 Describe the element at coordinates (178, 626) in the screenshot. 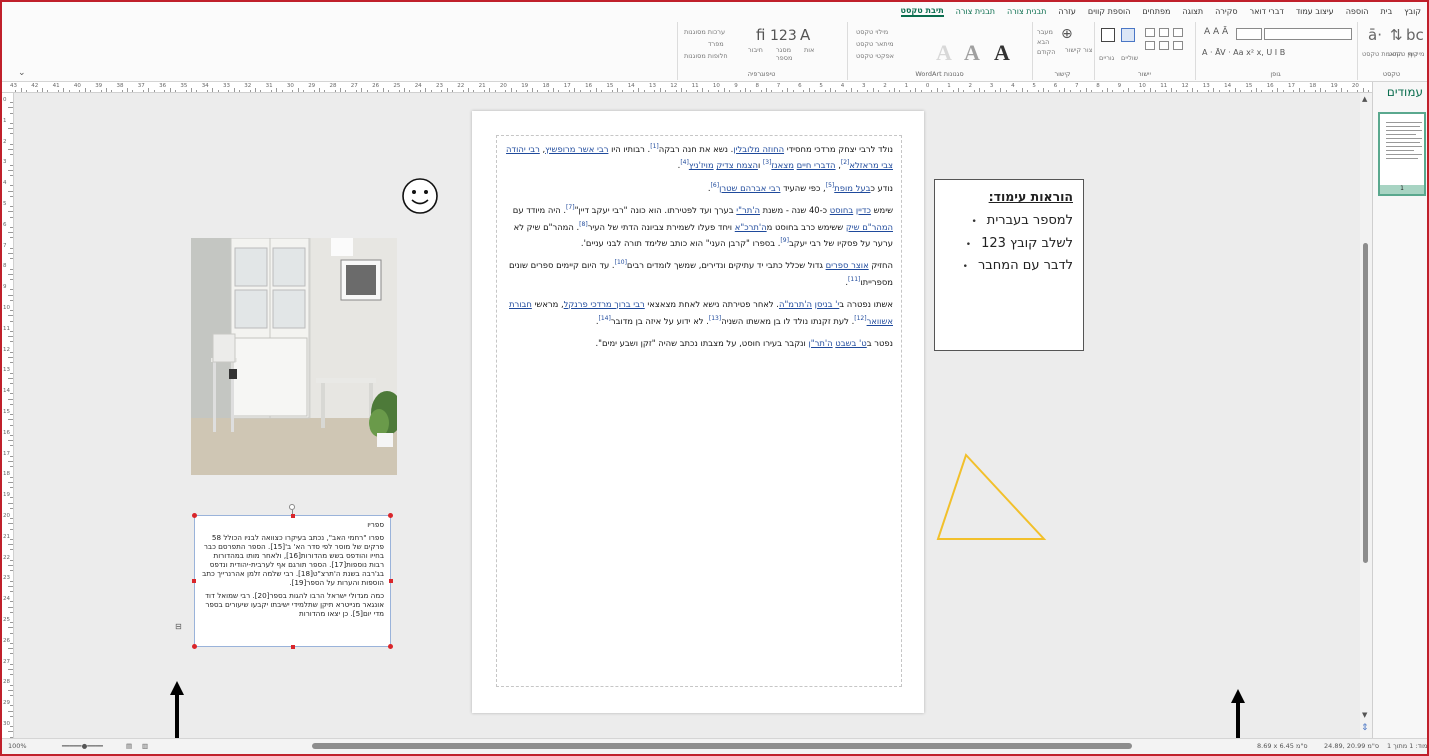

I see `overflow-indicator-icon: ⊟` at that location.